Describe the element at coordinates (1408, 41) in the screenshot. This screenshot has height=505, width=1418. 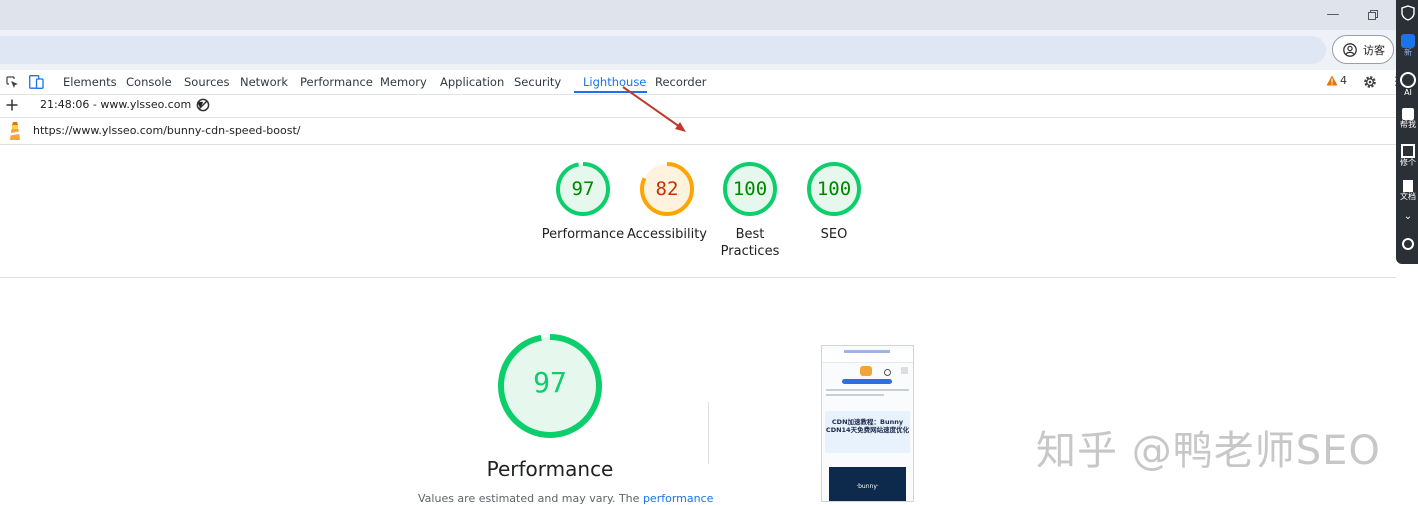
I see `chat-icon` at that location.